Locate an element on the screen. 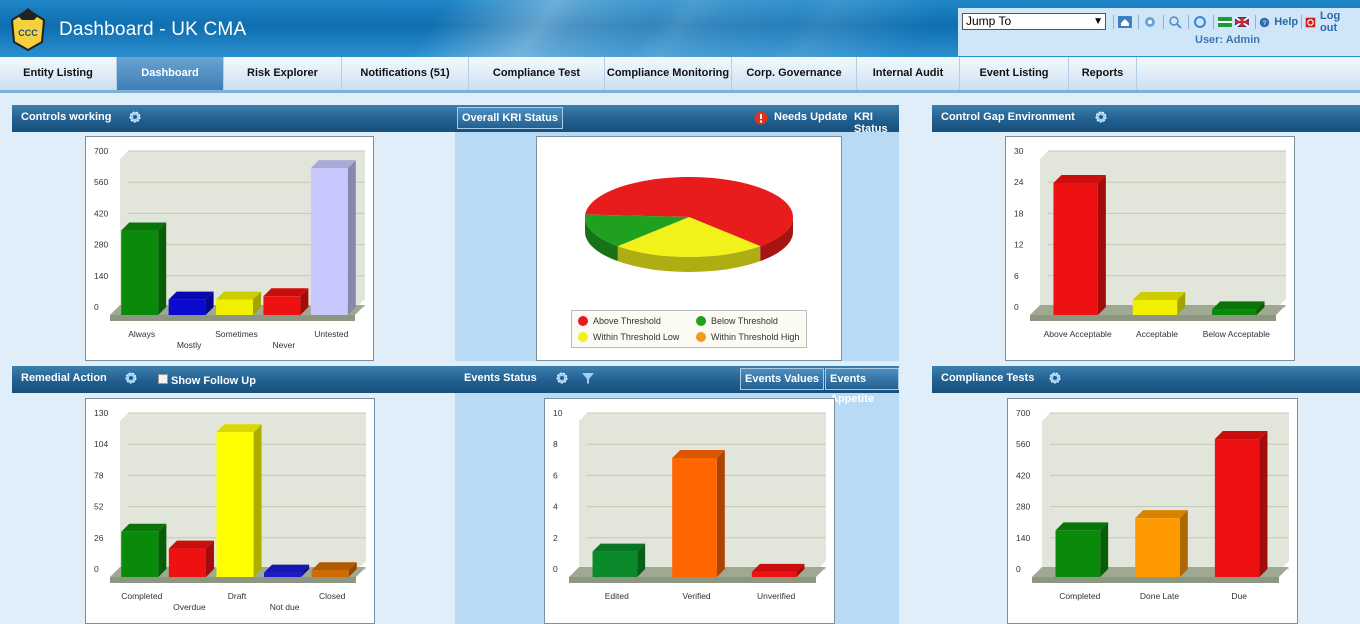  x-tick-label: Above Acceptable is located at coordinates (1078, 334).